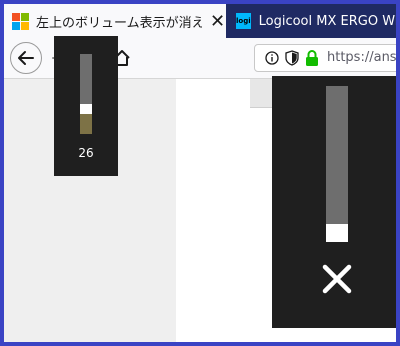 This screenshot has width=400, height=346. Describe the element at coordinates (86, 124) in the screenshot. I see `volume-fill` at that location.